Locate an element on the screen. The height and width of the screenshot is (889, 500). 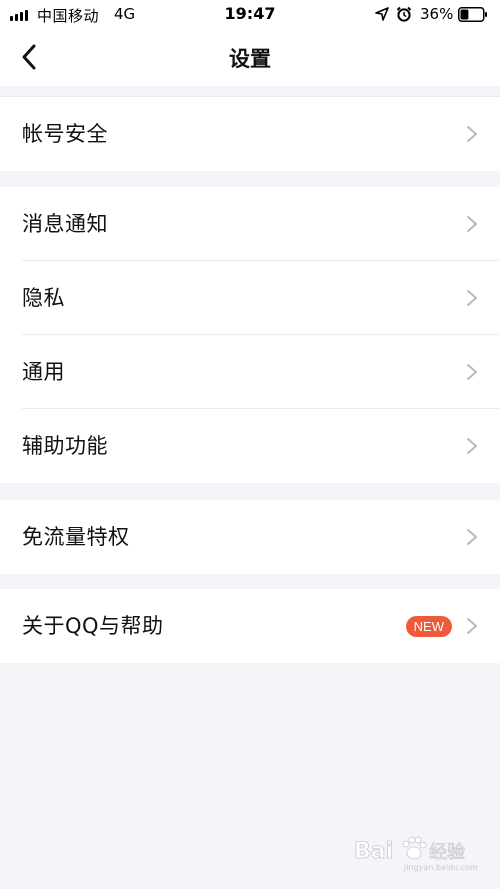
settings-item-notifications: 消息通知 is located at coordinates (250, 224).